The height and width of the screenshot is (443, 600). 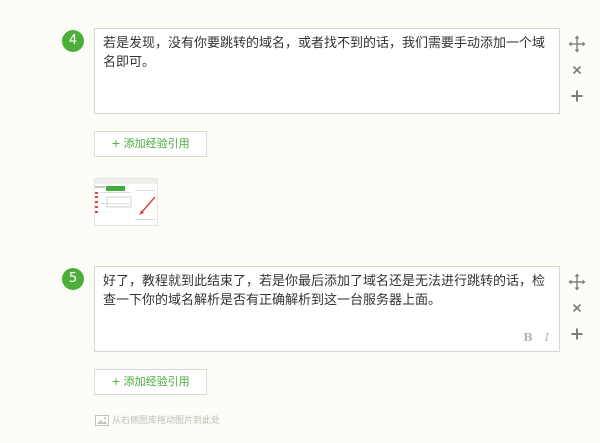 I want to click on italic-button: I, so click(x=547, y=337).